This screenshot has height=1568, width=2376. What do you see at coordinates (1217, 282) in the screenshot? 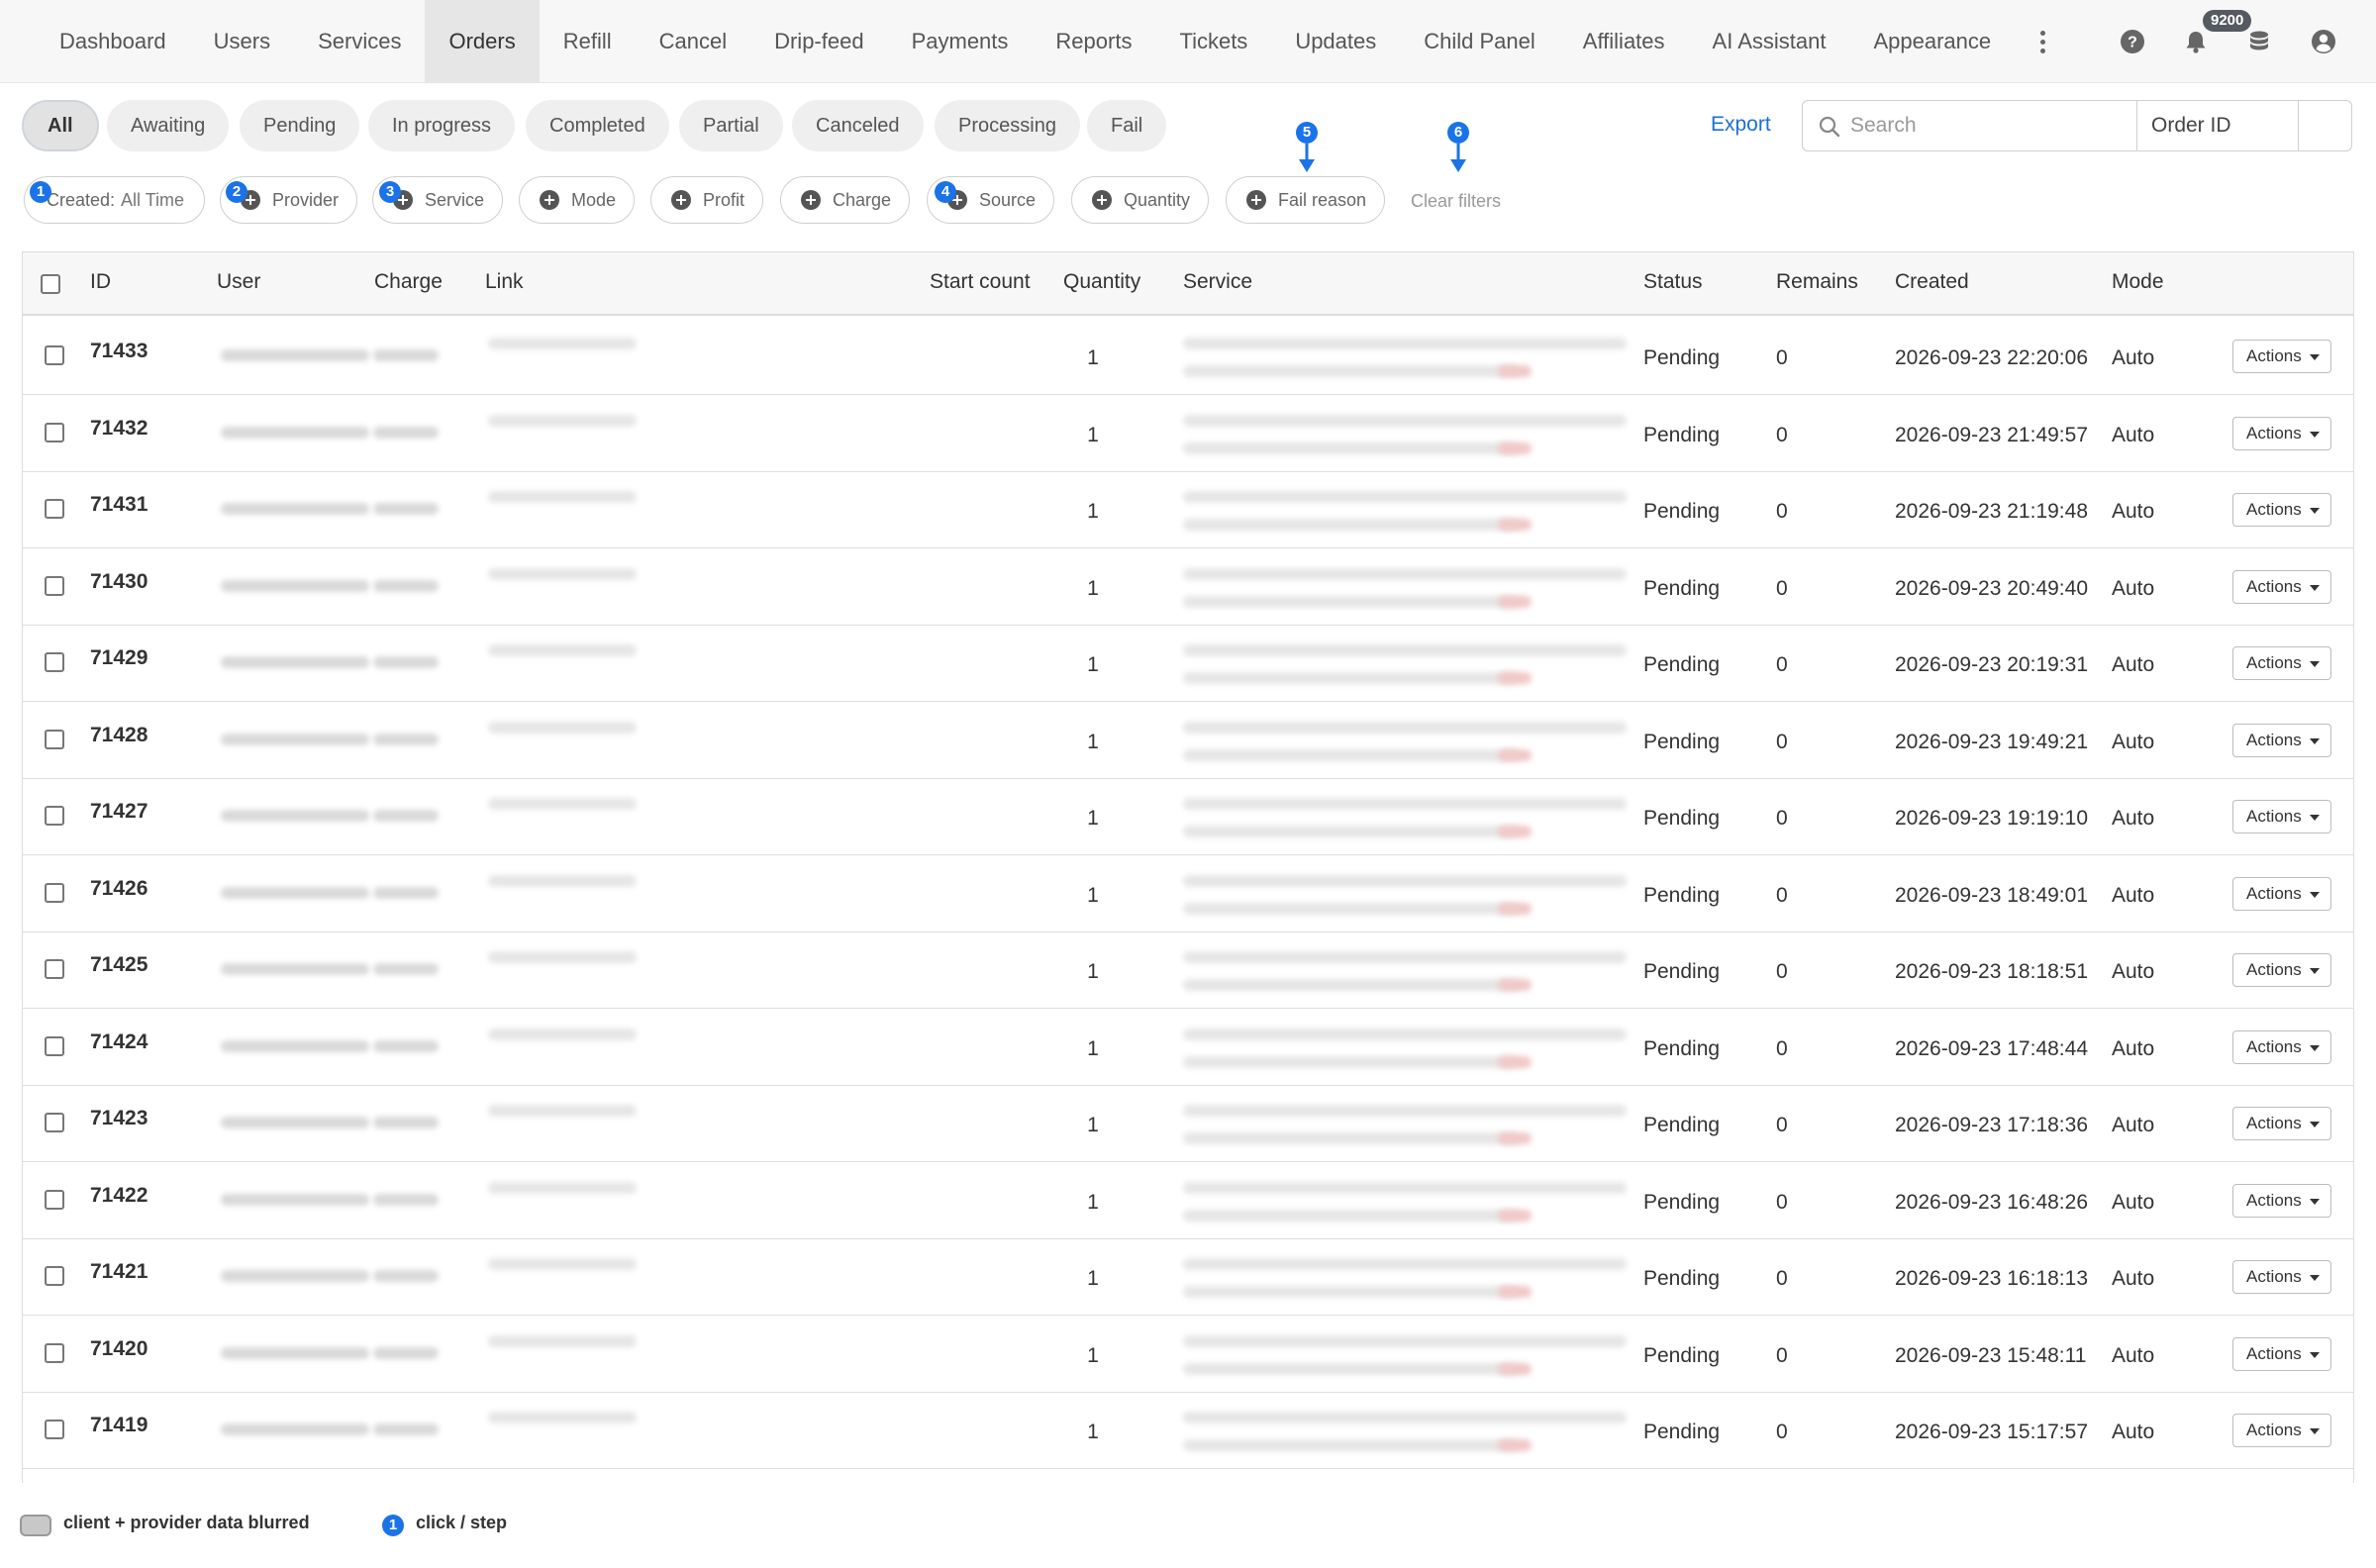
I see `column-header-service: Service` at bounding box center [1217, 282].